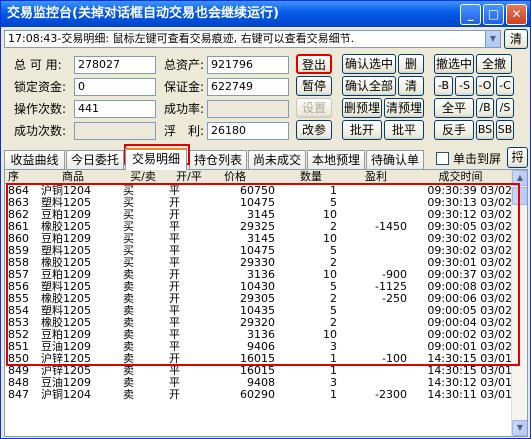 Image resolution: width=531 pixels, height=439 pixels. What do you see at coordinates (336, 159) in the screenshot?
I see `tab-local-pending: 本地预埋` at bounding box center [336, 159].